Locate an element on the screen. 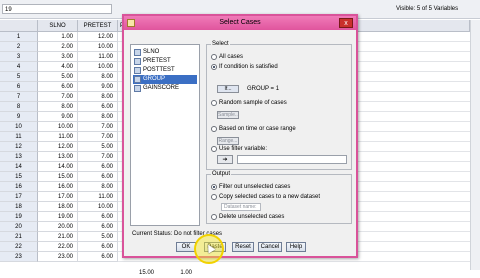 The image size is (480, 278). row-header-corner is located at coordinates (19, 26).